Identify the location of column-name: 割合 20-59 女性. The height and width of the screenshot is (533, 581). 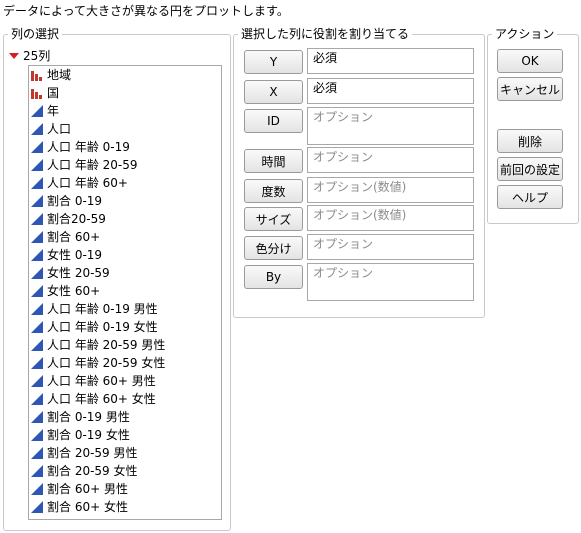
(92, 471).